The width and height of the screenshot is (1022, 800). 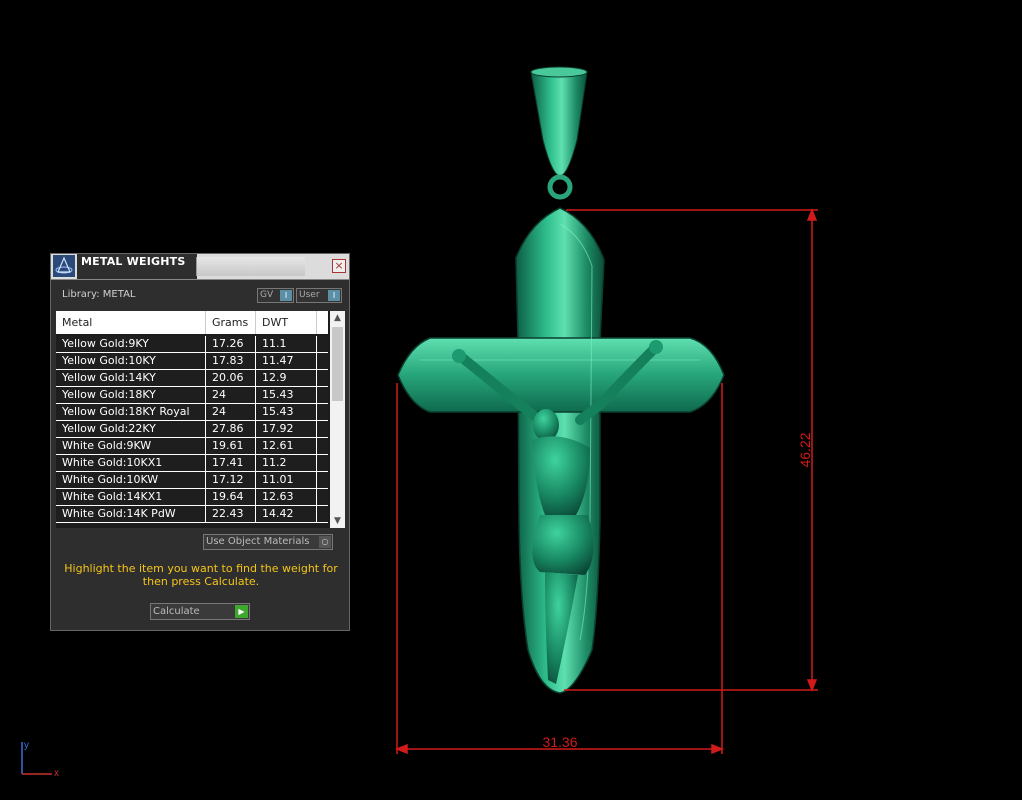 I want to click on calculate-label: Calculate, so click(x=176, y=611).